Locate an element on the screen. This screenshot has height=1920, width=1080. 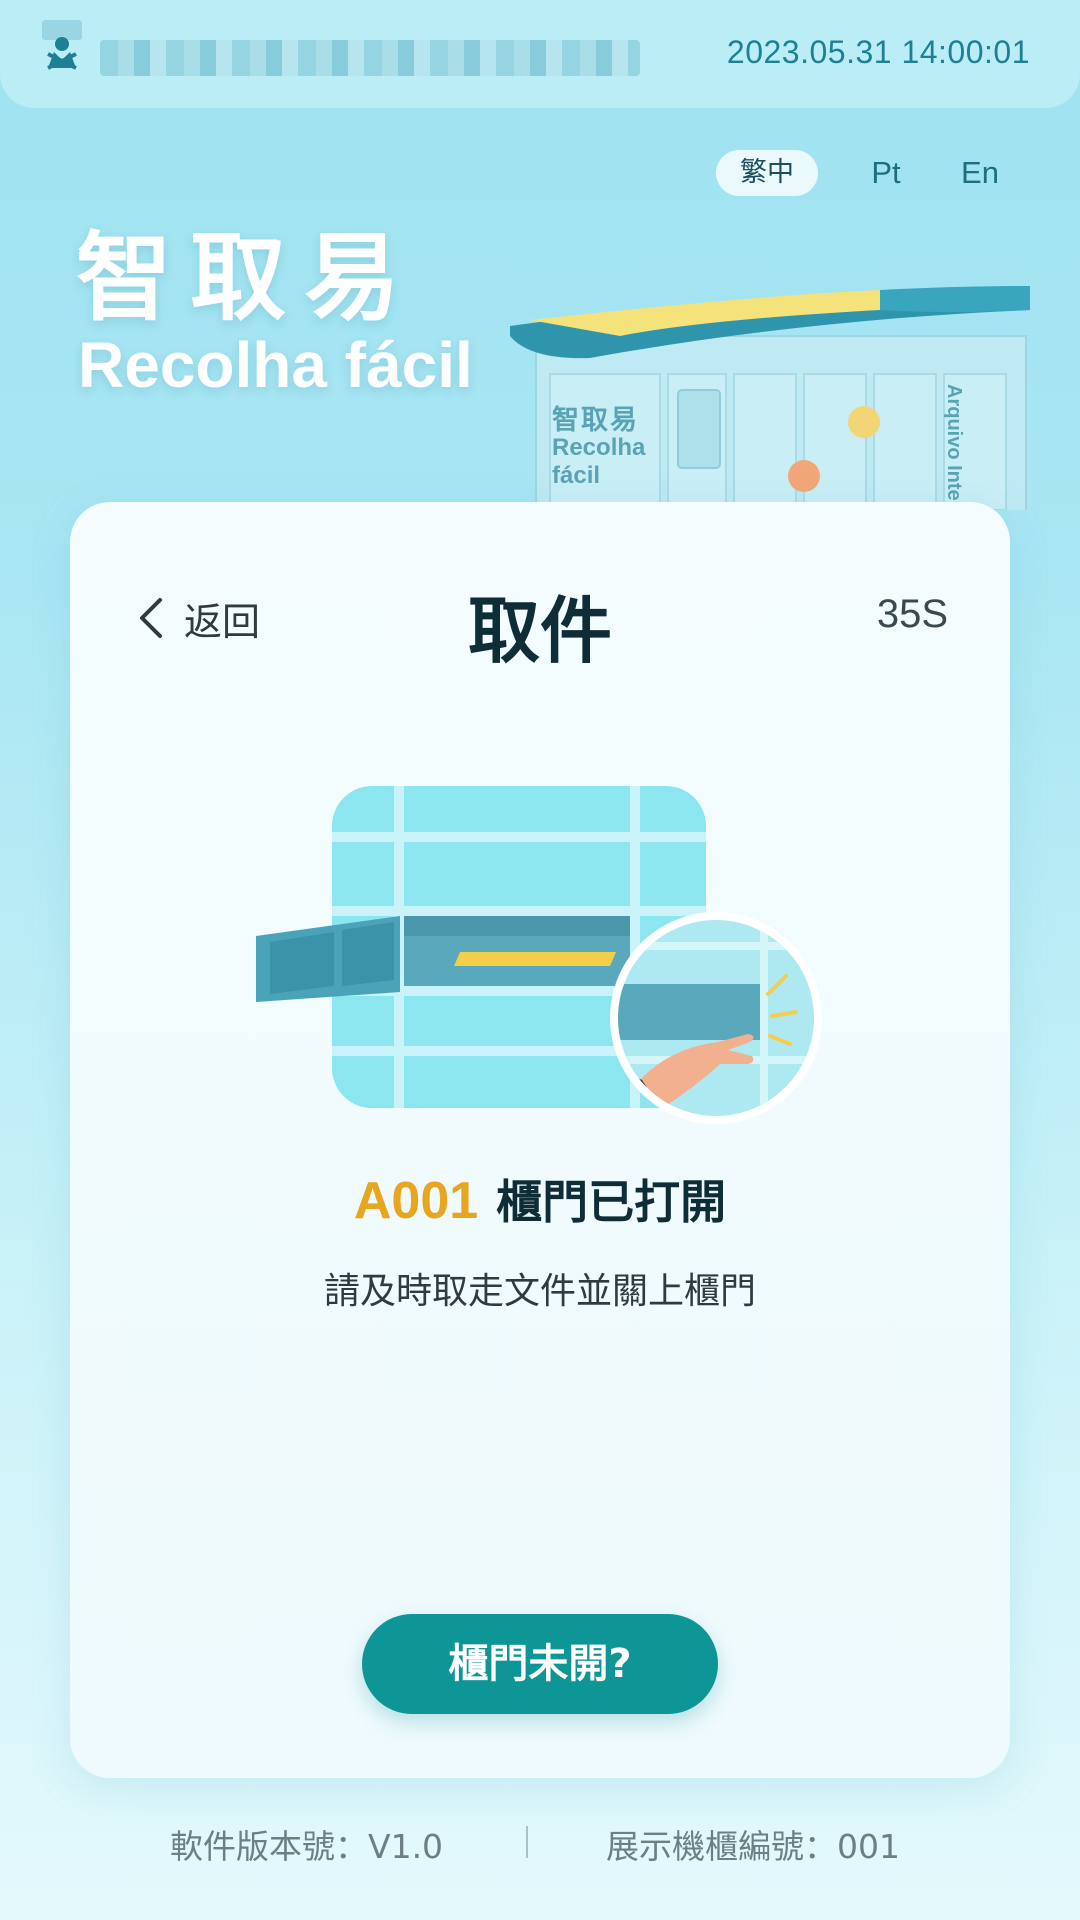
pickup-instruction: 請及時取走文件並關上櫃門 is located at coordinates (539, 1291).